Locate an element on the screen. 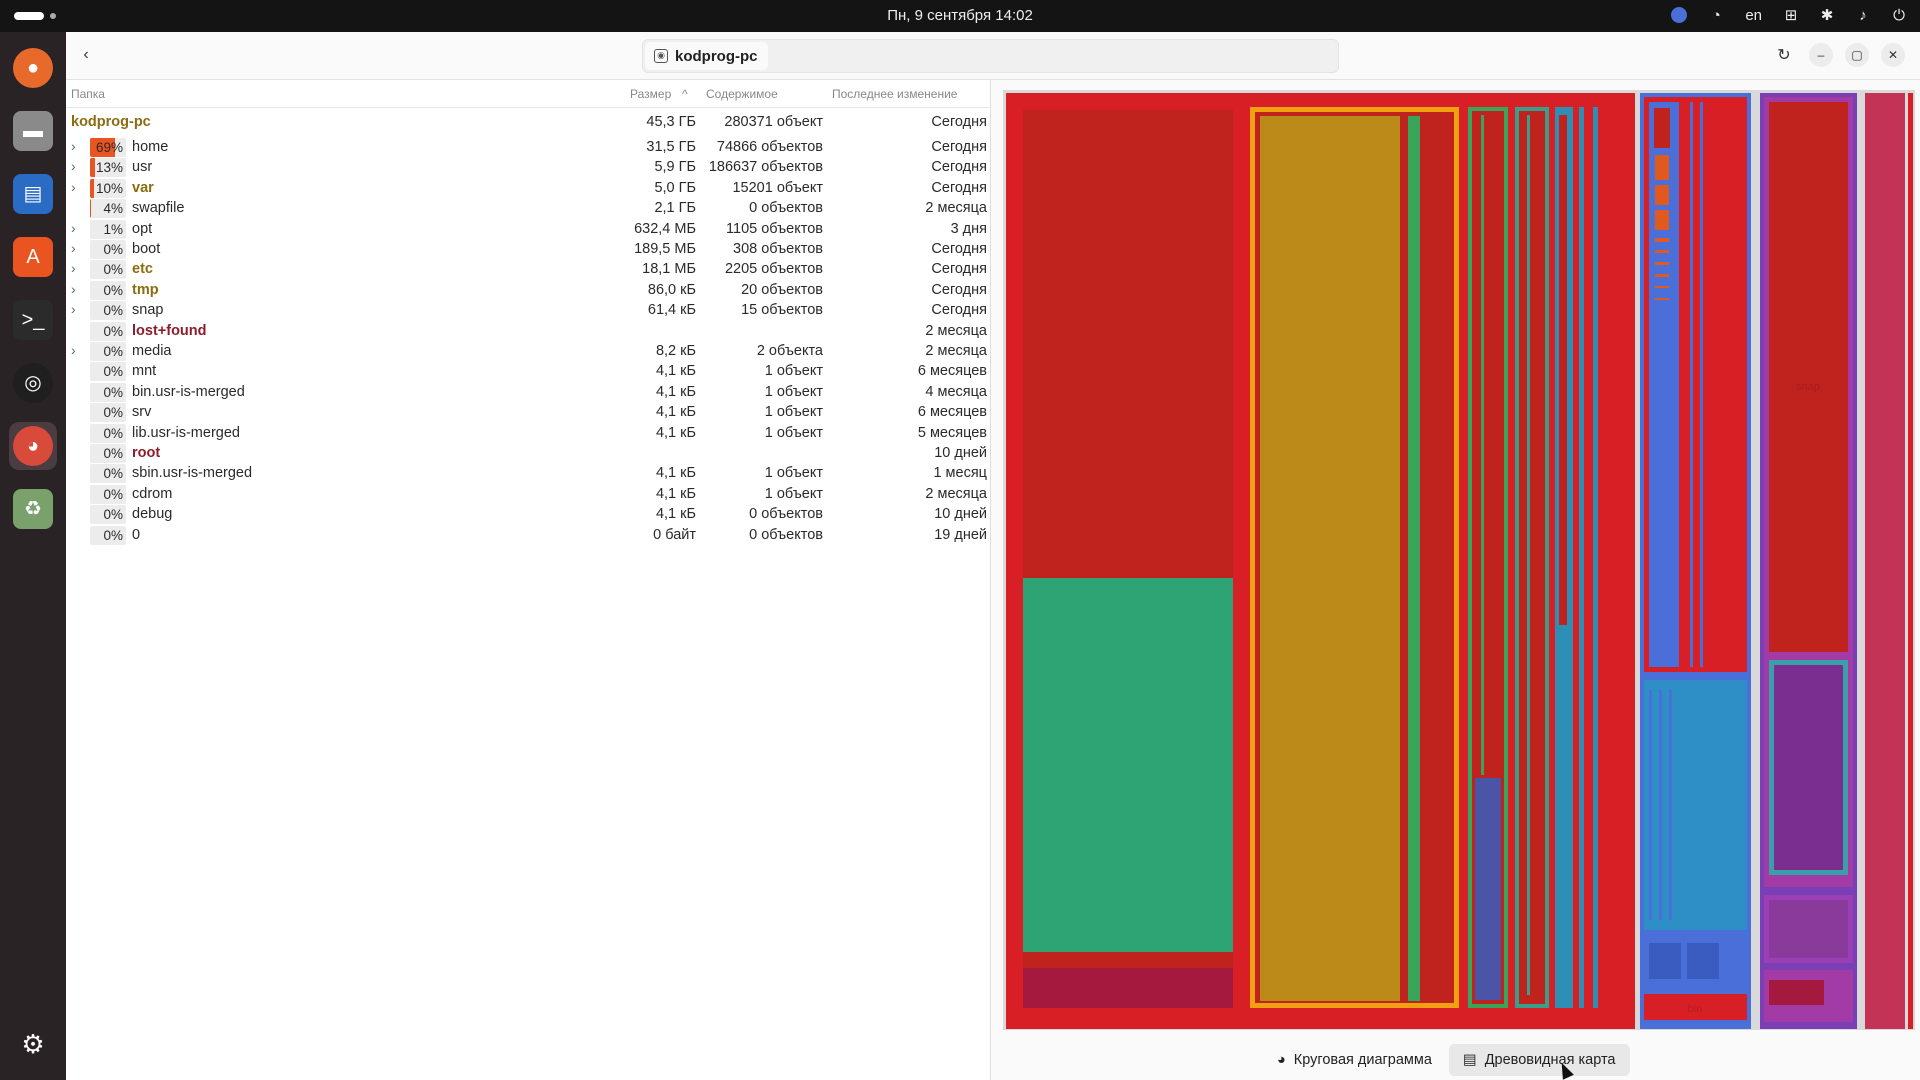 The height and width of the screenshot is (1080, 1920). column-size: Размер is located at coordinates (650, 94).